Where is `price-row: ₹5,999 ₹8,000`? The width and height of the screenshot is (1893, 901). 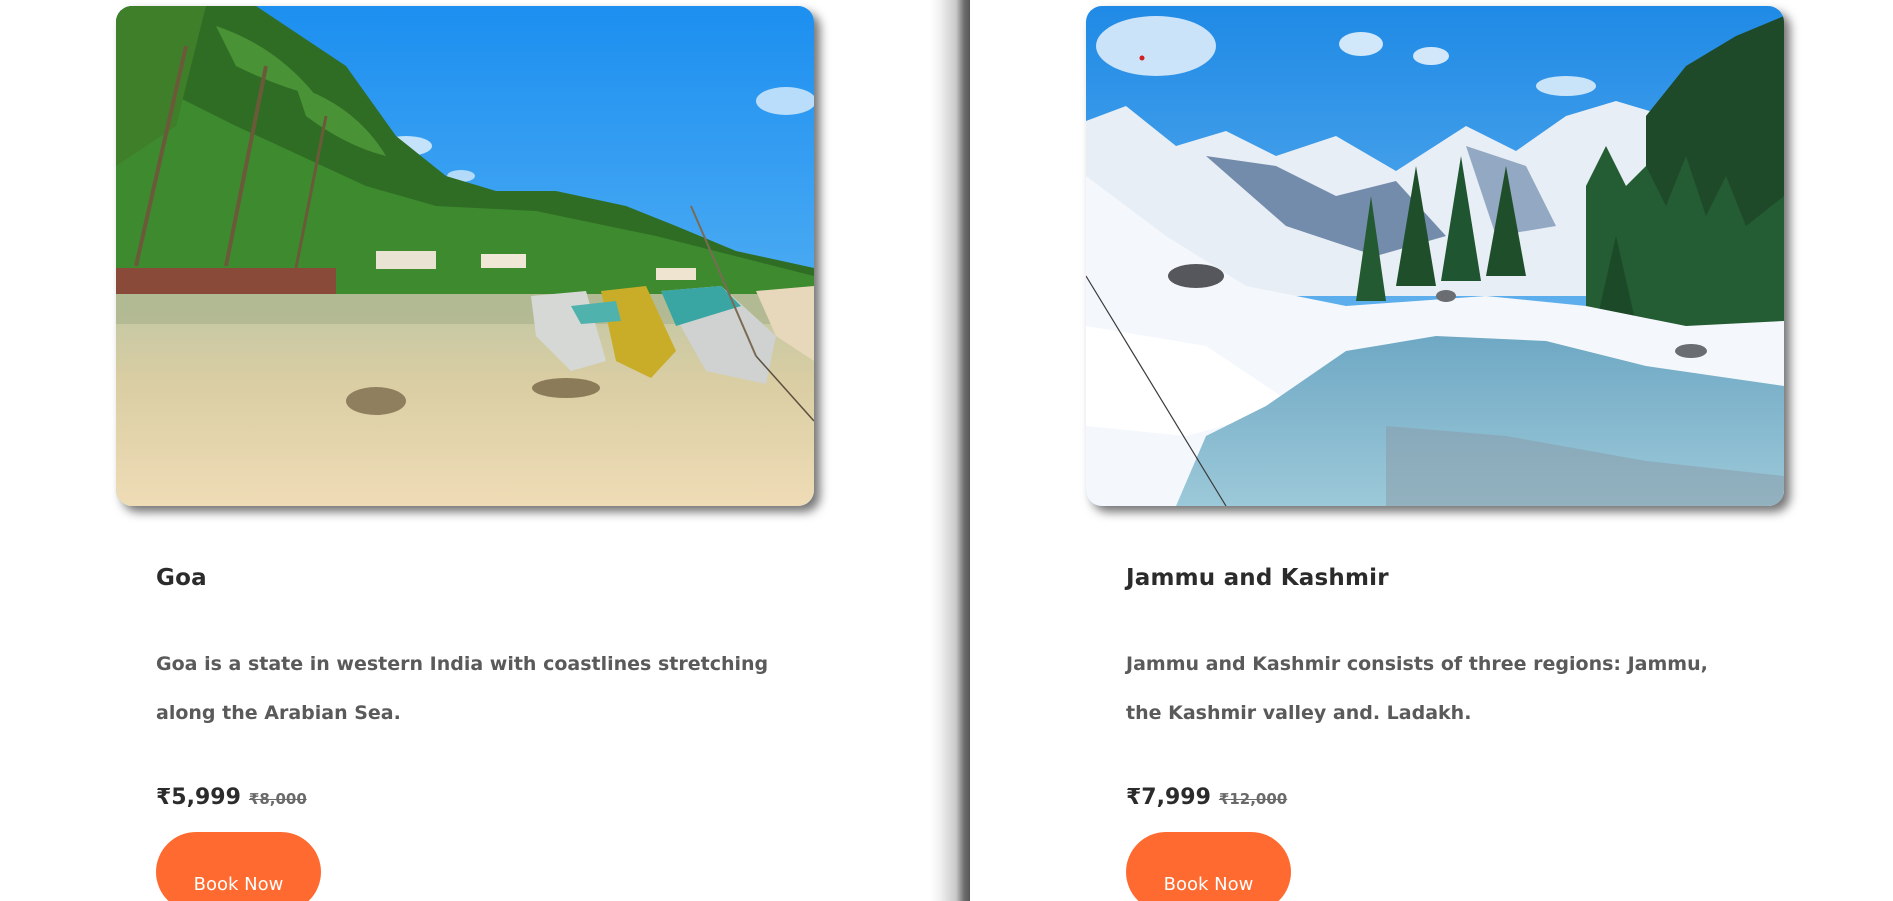 price-row: ₹5,999 ₹8,000 is located at coordinates (231, 797).